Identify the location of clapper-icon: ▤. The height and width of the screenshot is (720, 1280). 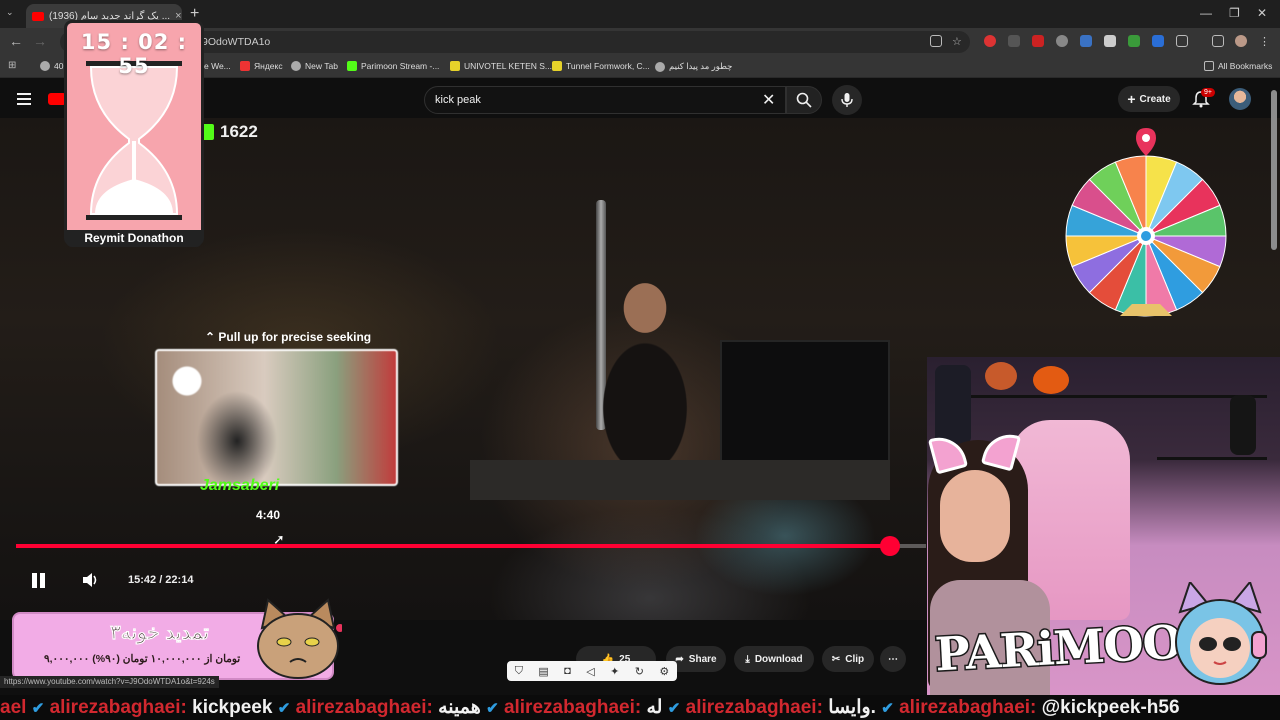
(543, 671).